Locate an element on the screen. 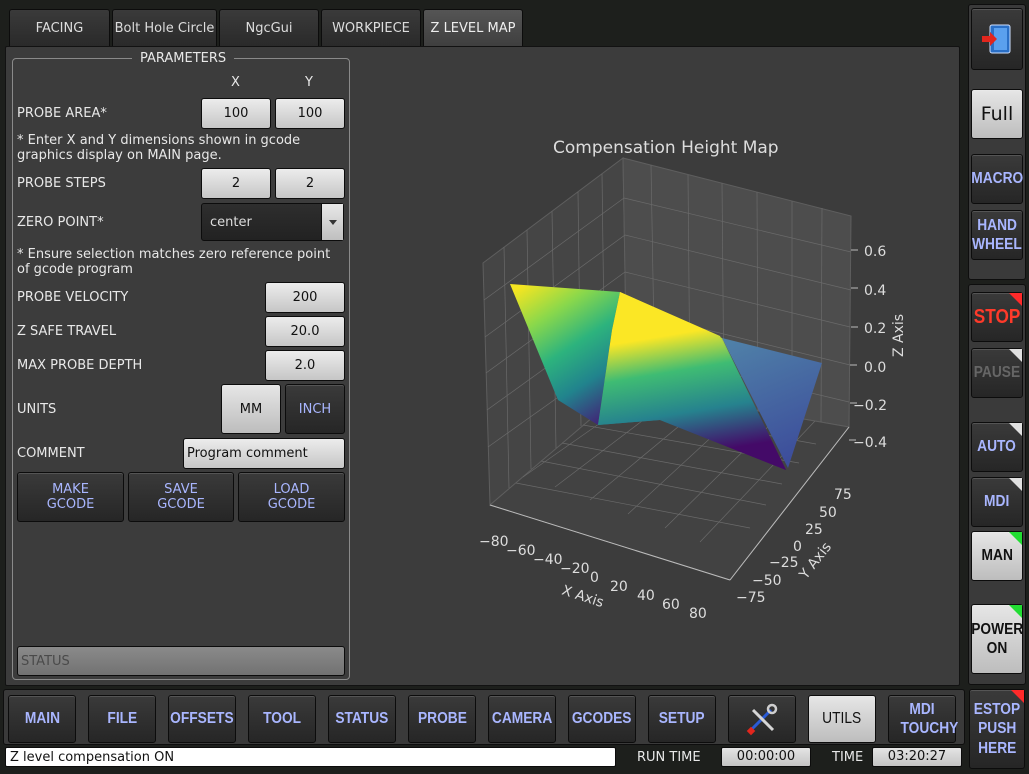 The height and width of the screenshot is (774, 1029). comment-input: Program comment is located at coordinates (264, 453).